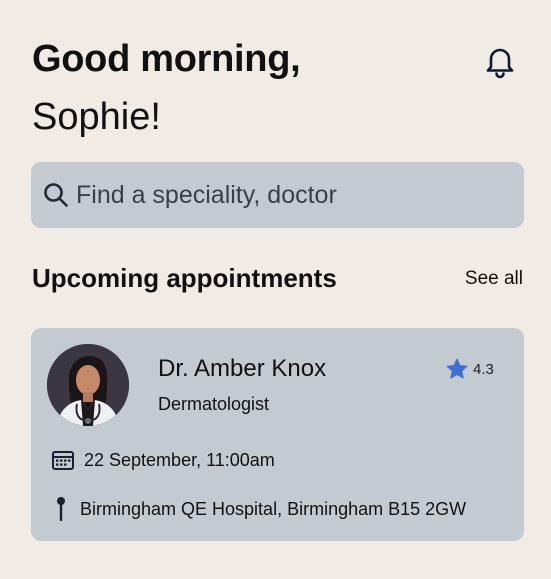 This screenshot has height=579, width=551. Describe the element at coordinates (500, 61) in the screenshot. I see `bell-icon` at that location.